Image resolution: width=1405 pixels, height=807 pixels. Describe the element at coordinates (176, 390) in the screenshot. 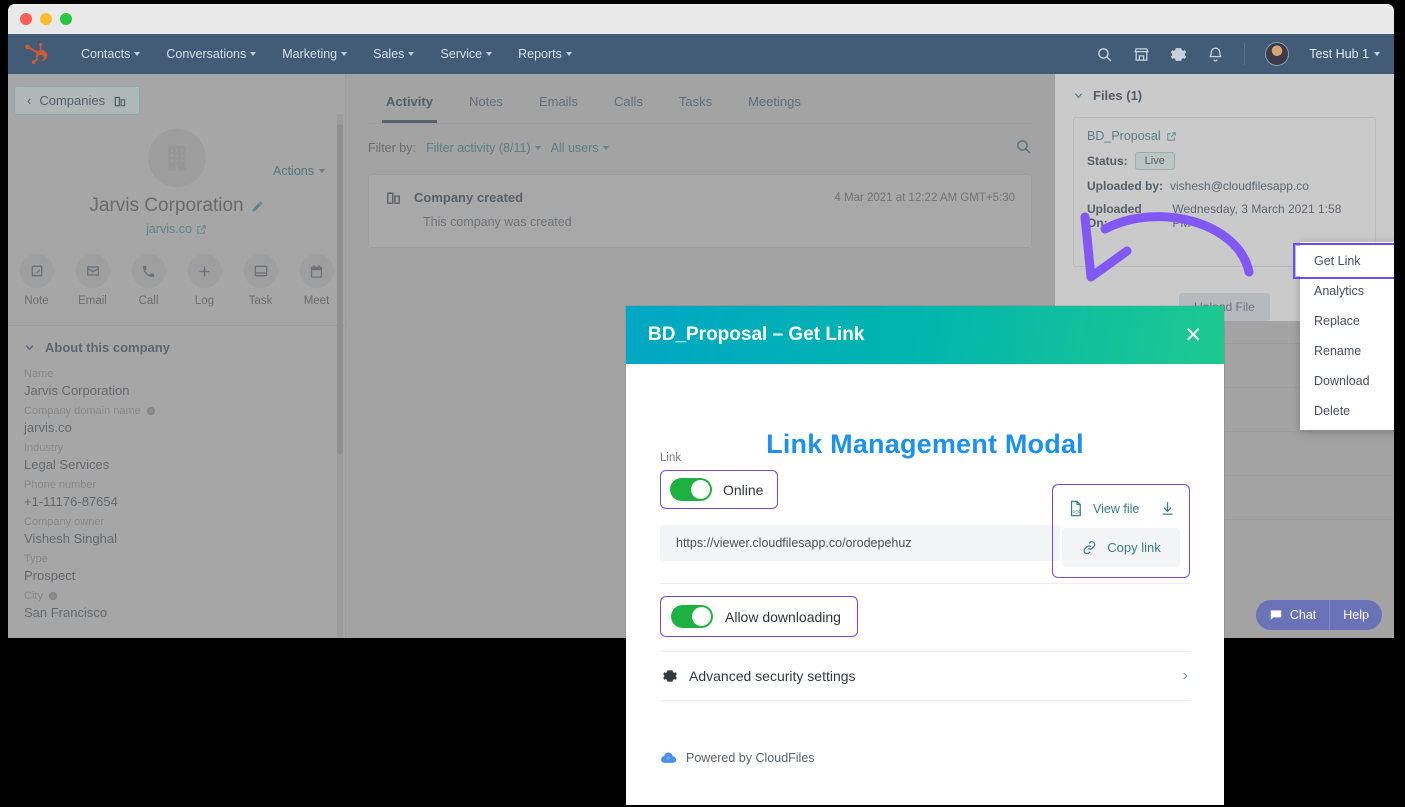

I see `field-value: Jarvis Corporation` at that location.